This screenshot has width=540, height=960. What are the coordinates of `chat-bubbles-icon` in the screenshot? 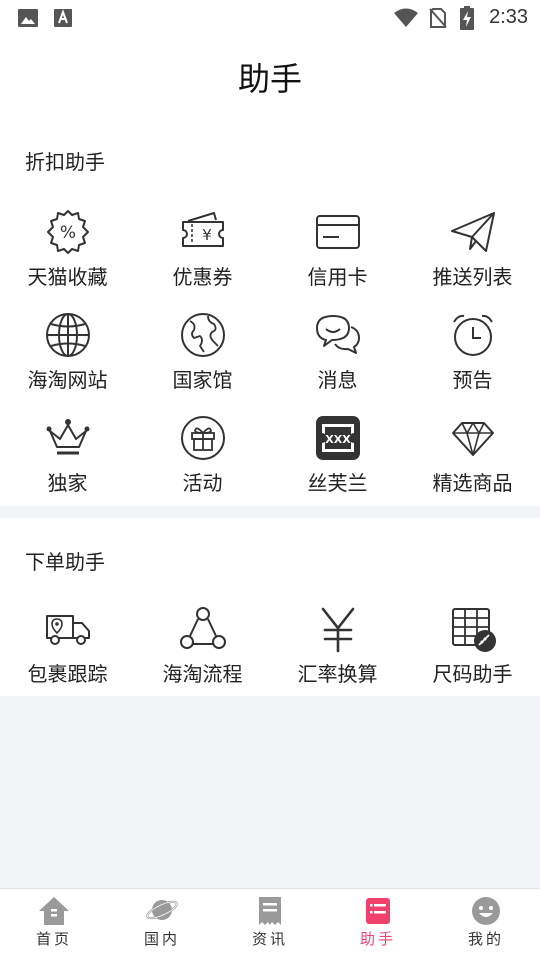 It's located at (337, 334).